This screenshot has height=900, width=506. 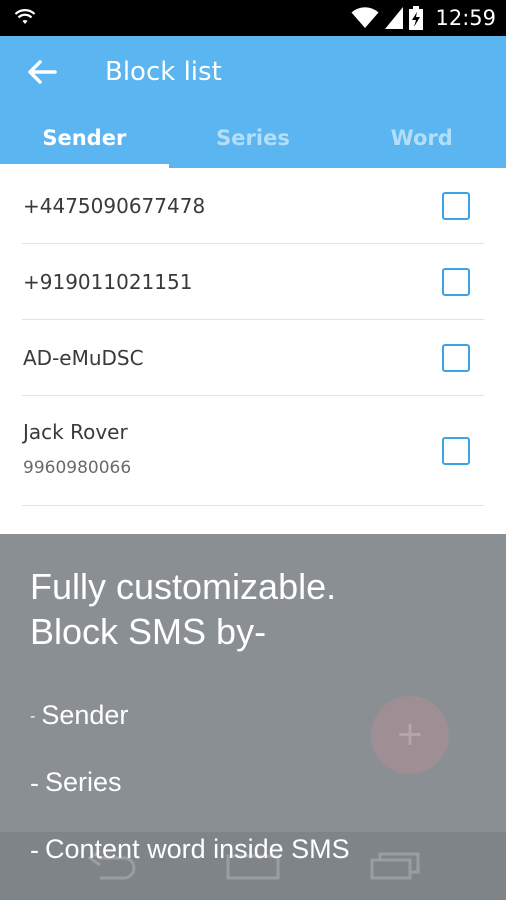 What do you see at coordinates (253, 206) in the screenshot?
I see `list-item: +4475090677478` at bounding box center [253, 206].